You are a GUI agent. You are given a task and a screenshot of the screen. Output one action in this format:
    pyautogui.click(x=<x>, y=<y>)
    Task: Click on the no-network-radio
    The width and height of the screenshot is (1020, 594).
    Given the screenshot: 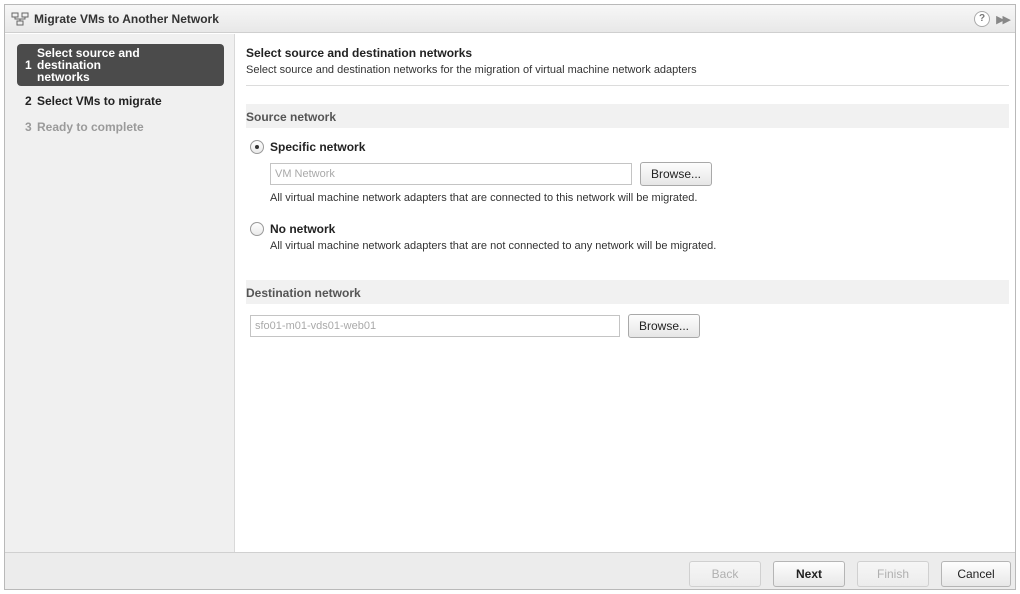 What is the action you would take?
    pyautogui.click(x=257, y=229)
    